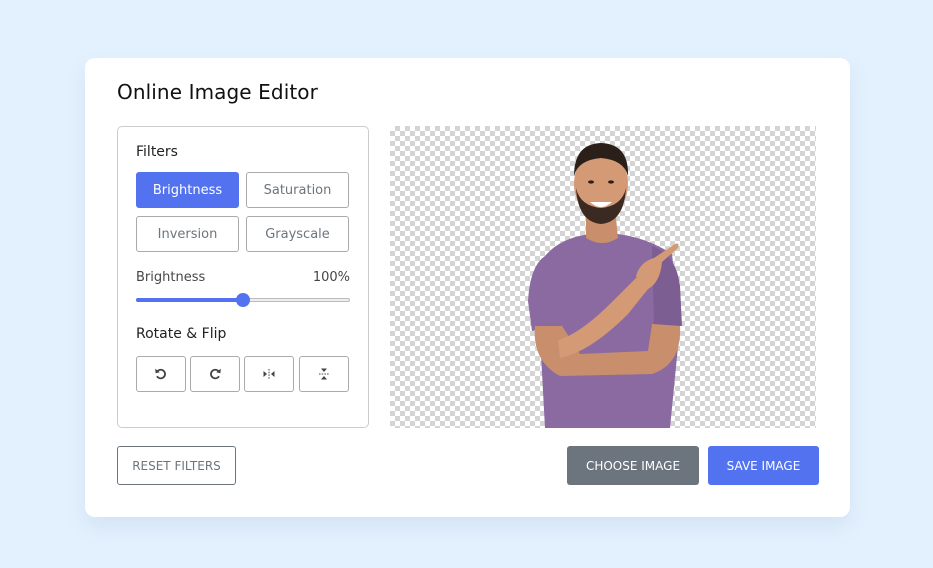  I want to click on flip-horizontal-icon, so click(269, 374).